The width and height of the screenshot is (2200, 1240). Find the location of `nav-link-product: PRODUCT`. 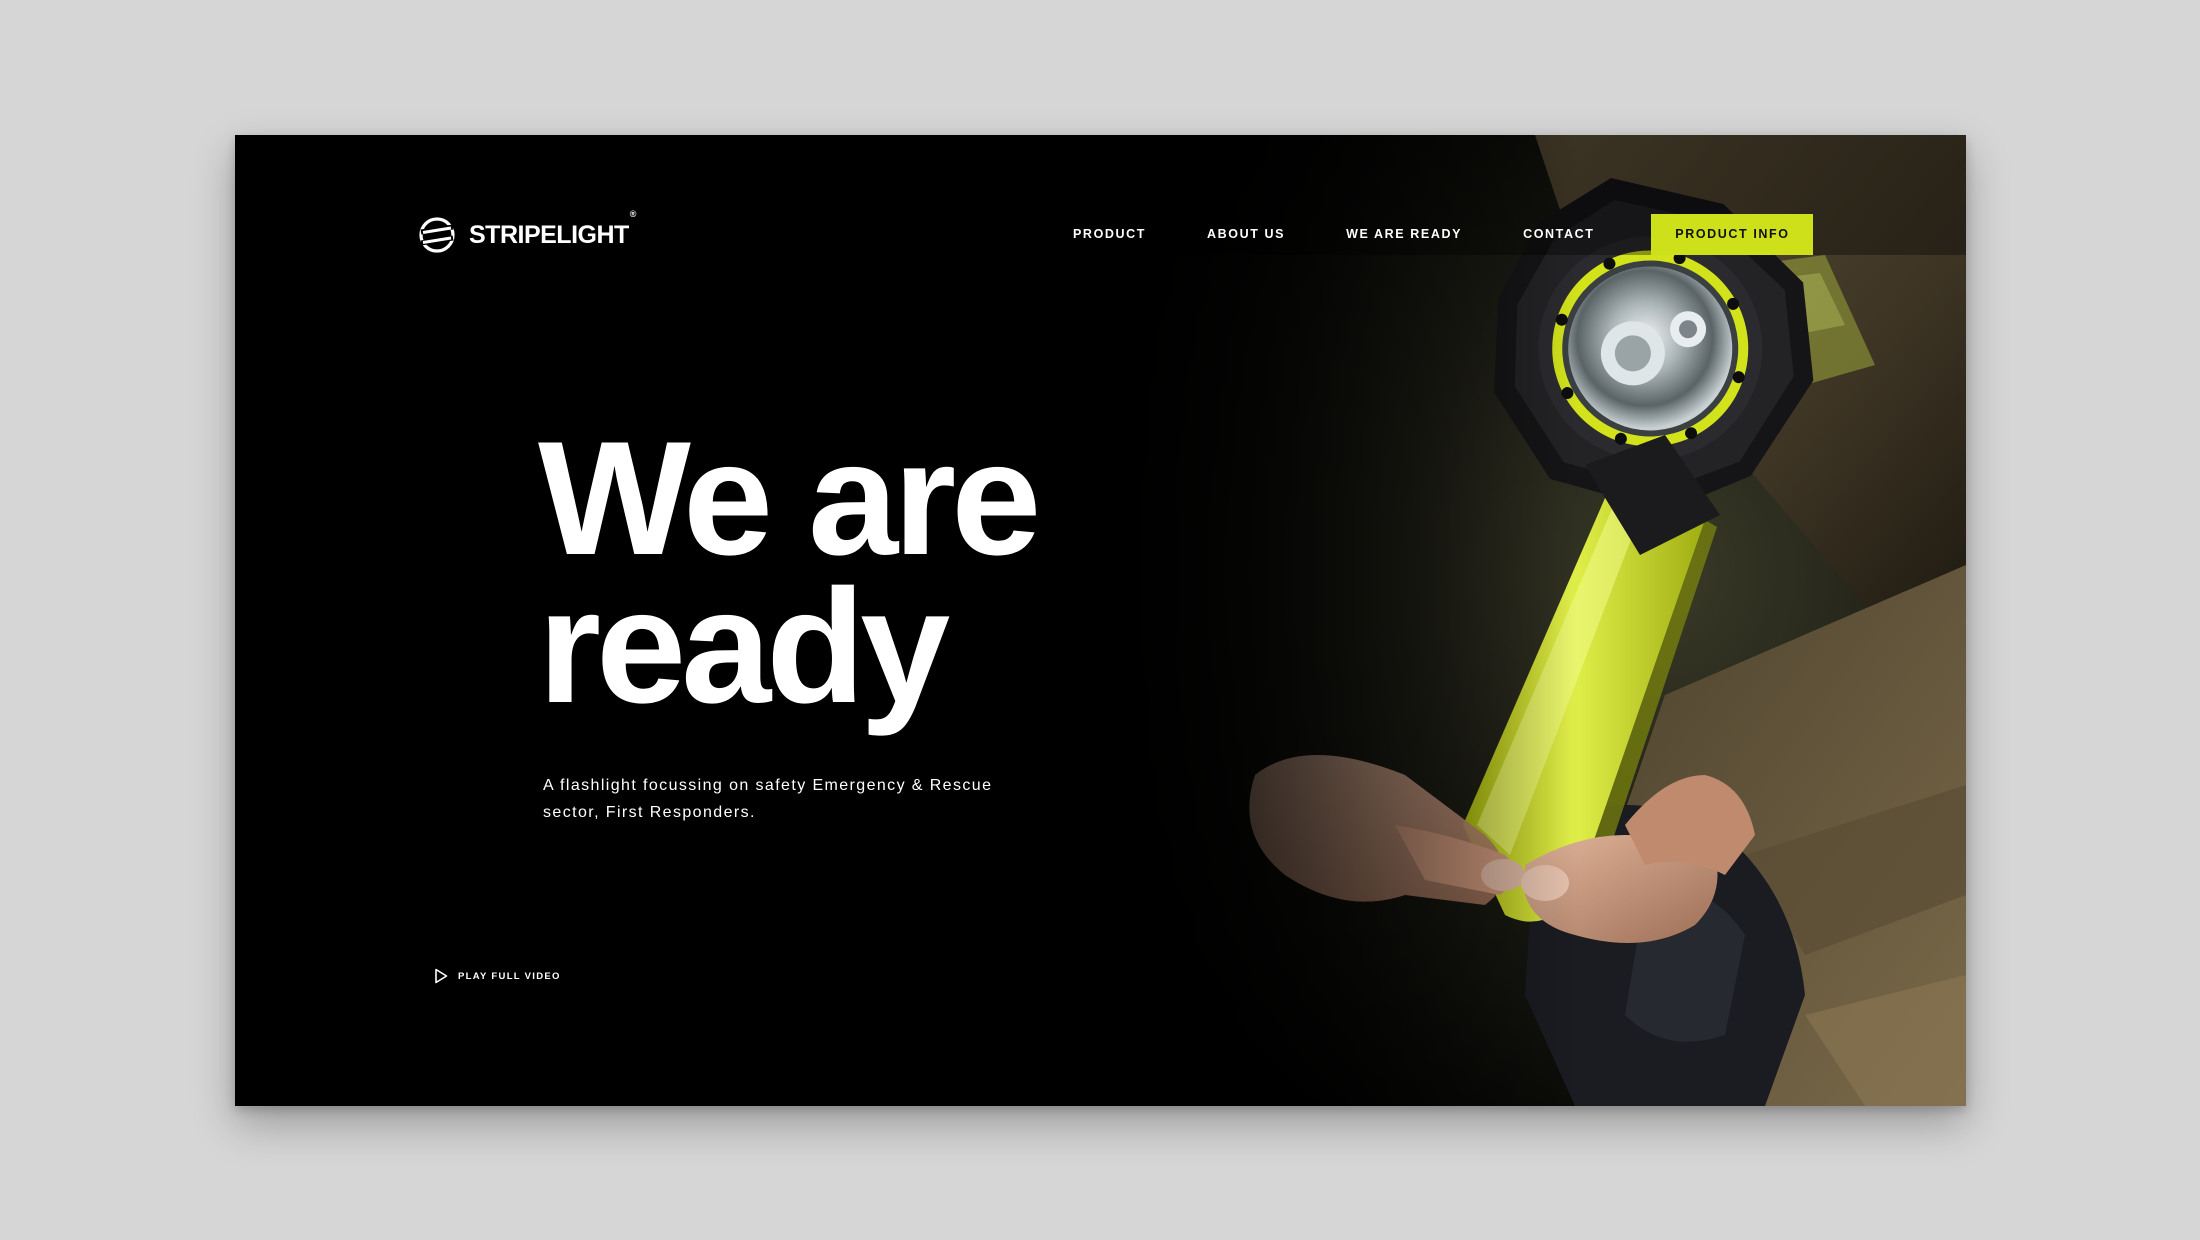

nav-link-product: PRODUCT is located at coordinates (1109, 234).